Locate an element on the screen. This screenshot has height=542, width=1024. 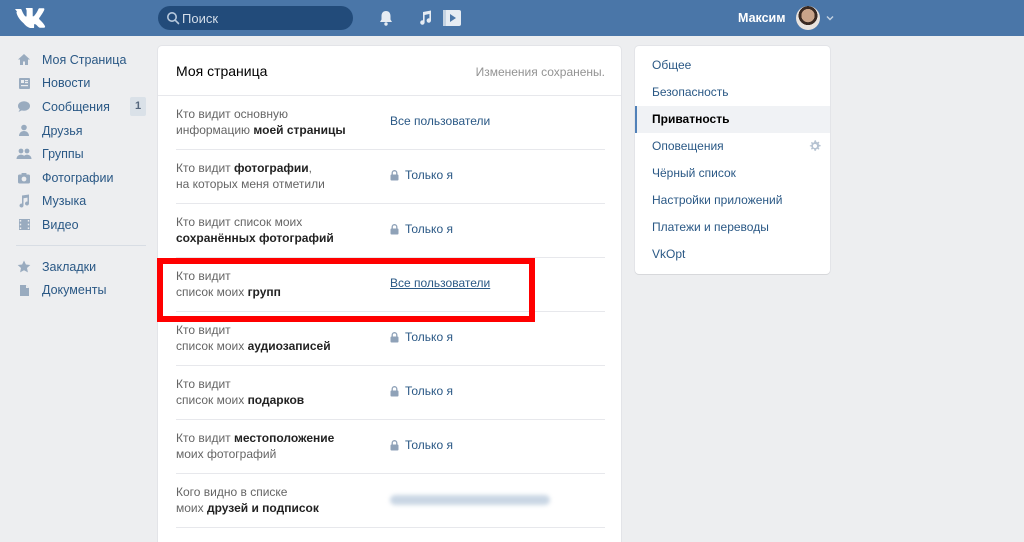
question-text: информацию is located at coordinates (215, 130).